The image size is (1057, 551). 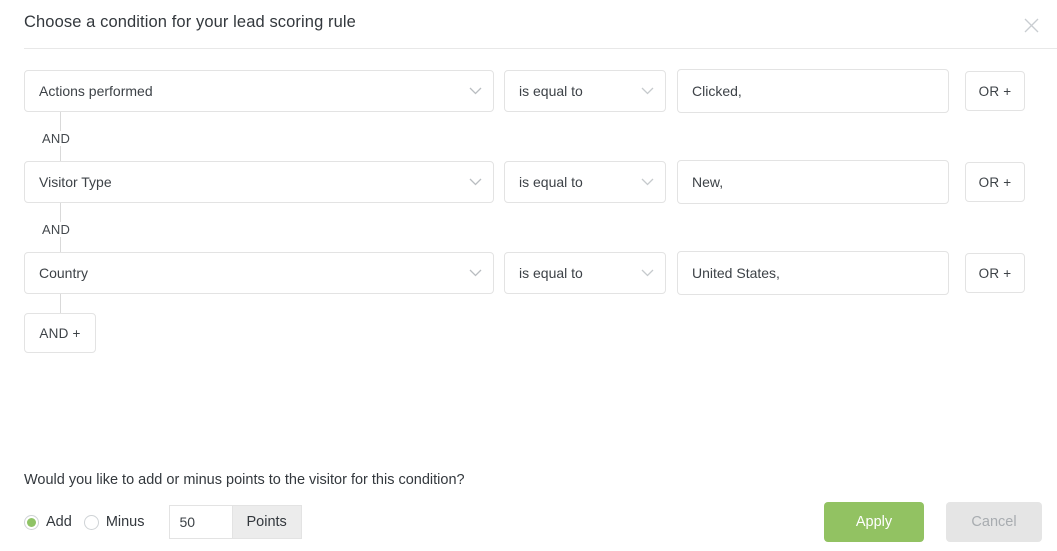 I want to click on condition-operator-label-2: is equal to, so click(x=551, y=182).